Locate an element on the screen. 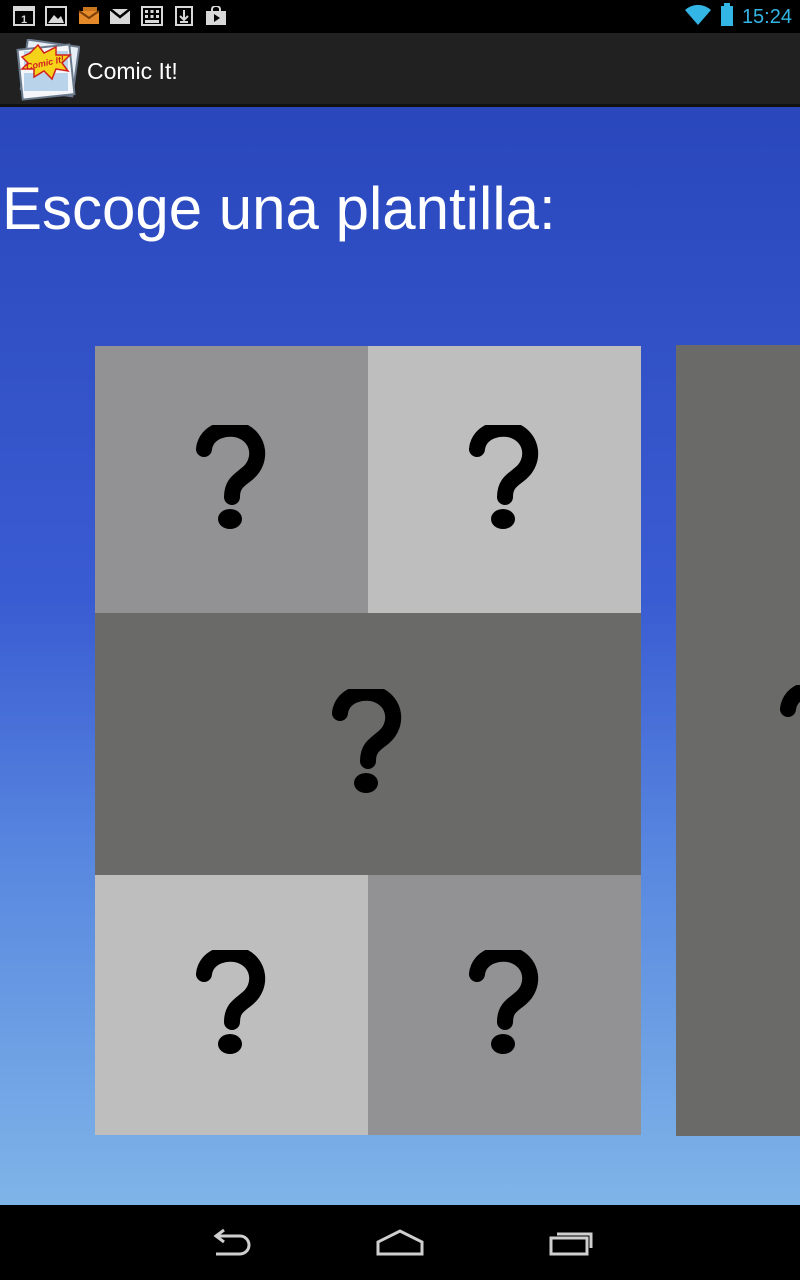 This screenshot has height=1280, width=800. recent-apps-button is located at coordinates (571, 1243).